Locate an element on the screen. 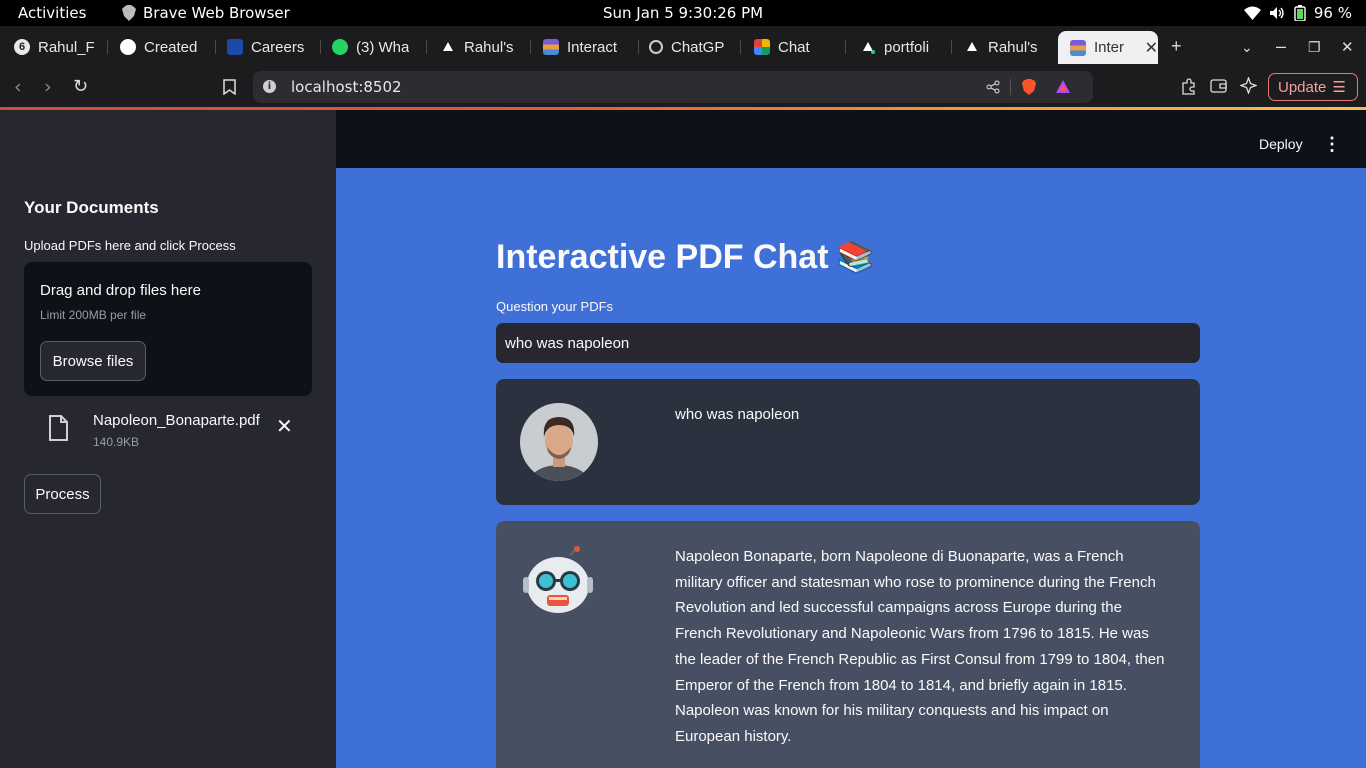 This screenshot has width=1366, height=768. sidebar-title: Your Documents is located at coordinates (91, 207).